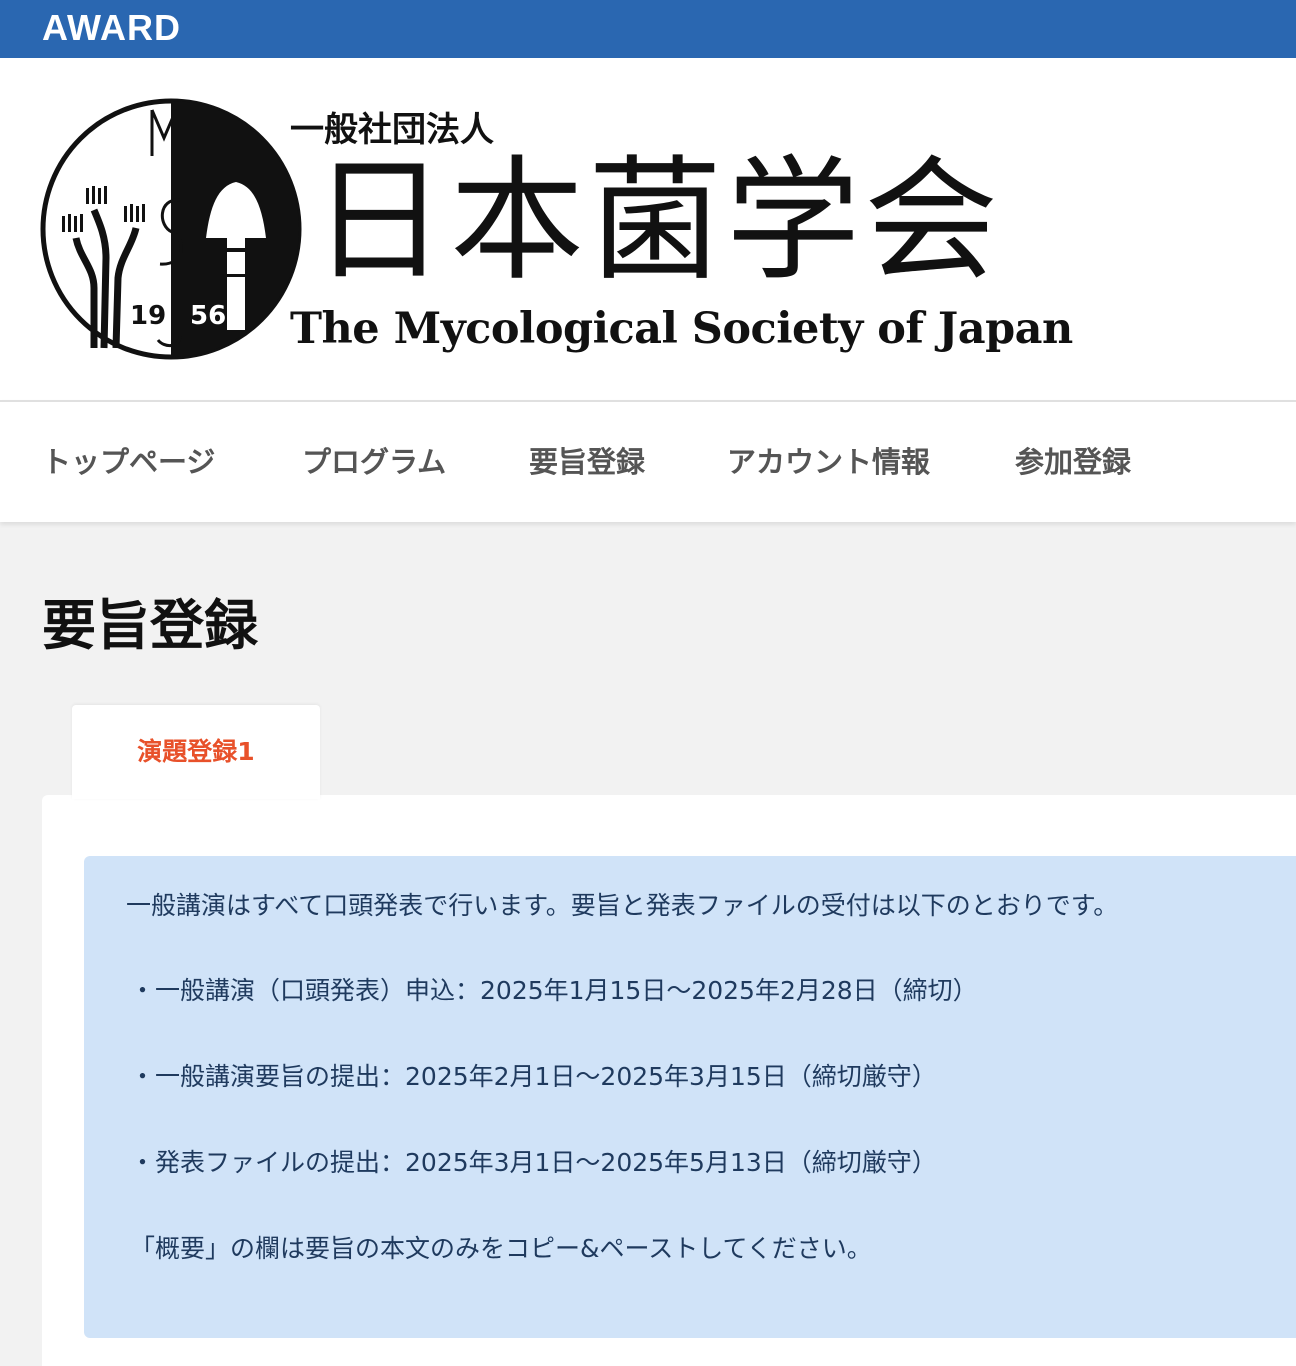 The height and width of the screenshot is (1366, 1296). What do you see at coordinates (648, 461) in the screenshot?
I see `main-nav: トップページ プログラム 要旨登録 アカウント情報 参加登録` at bounding box center [648, 461].